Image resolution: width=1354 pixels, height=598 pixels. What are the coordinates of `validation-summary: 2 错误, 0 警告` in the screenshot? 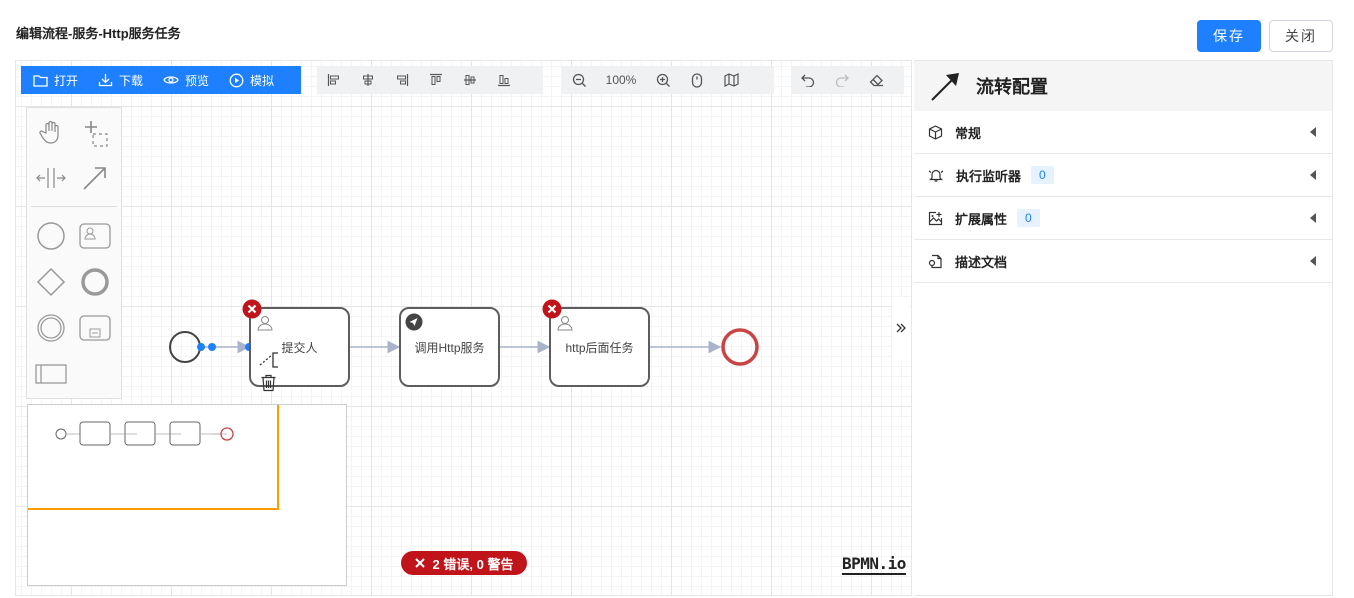 It's located at (464, 563).